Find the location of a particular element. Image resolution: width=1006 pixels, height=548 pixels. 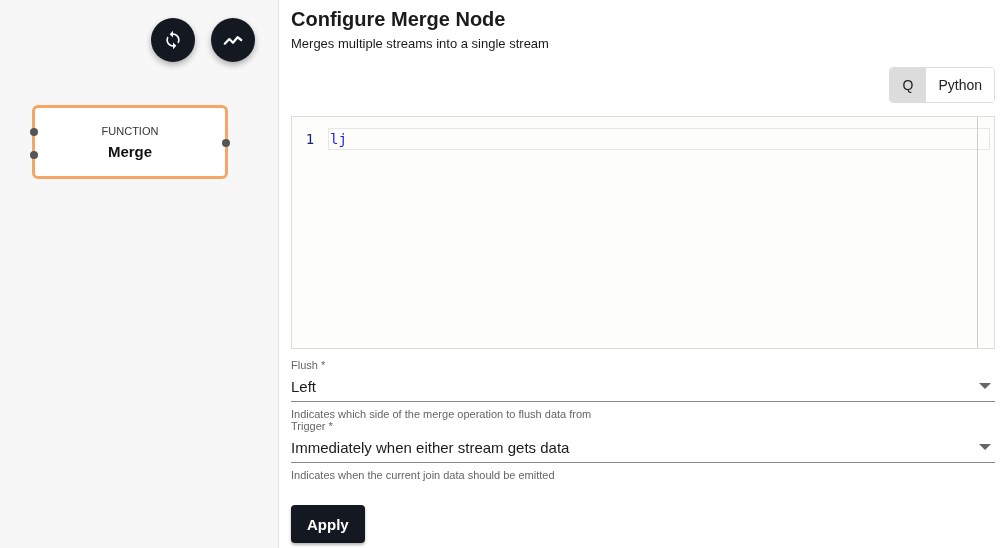

node-name: Merge is located at coordinates (130, 151).